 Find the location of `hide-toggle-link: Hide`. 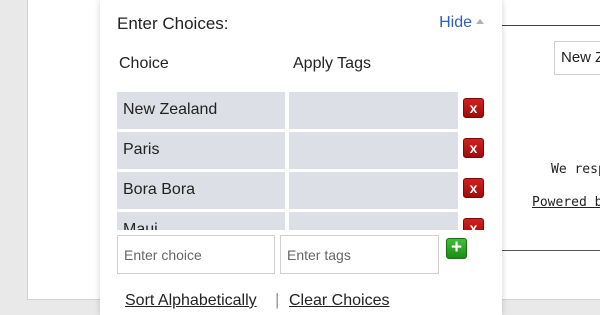

hide-toggle-link: Hide is located at coordinates (461, 23).